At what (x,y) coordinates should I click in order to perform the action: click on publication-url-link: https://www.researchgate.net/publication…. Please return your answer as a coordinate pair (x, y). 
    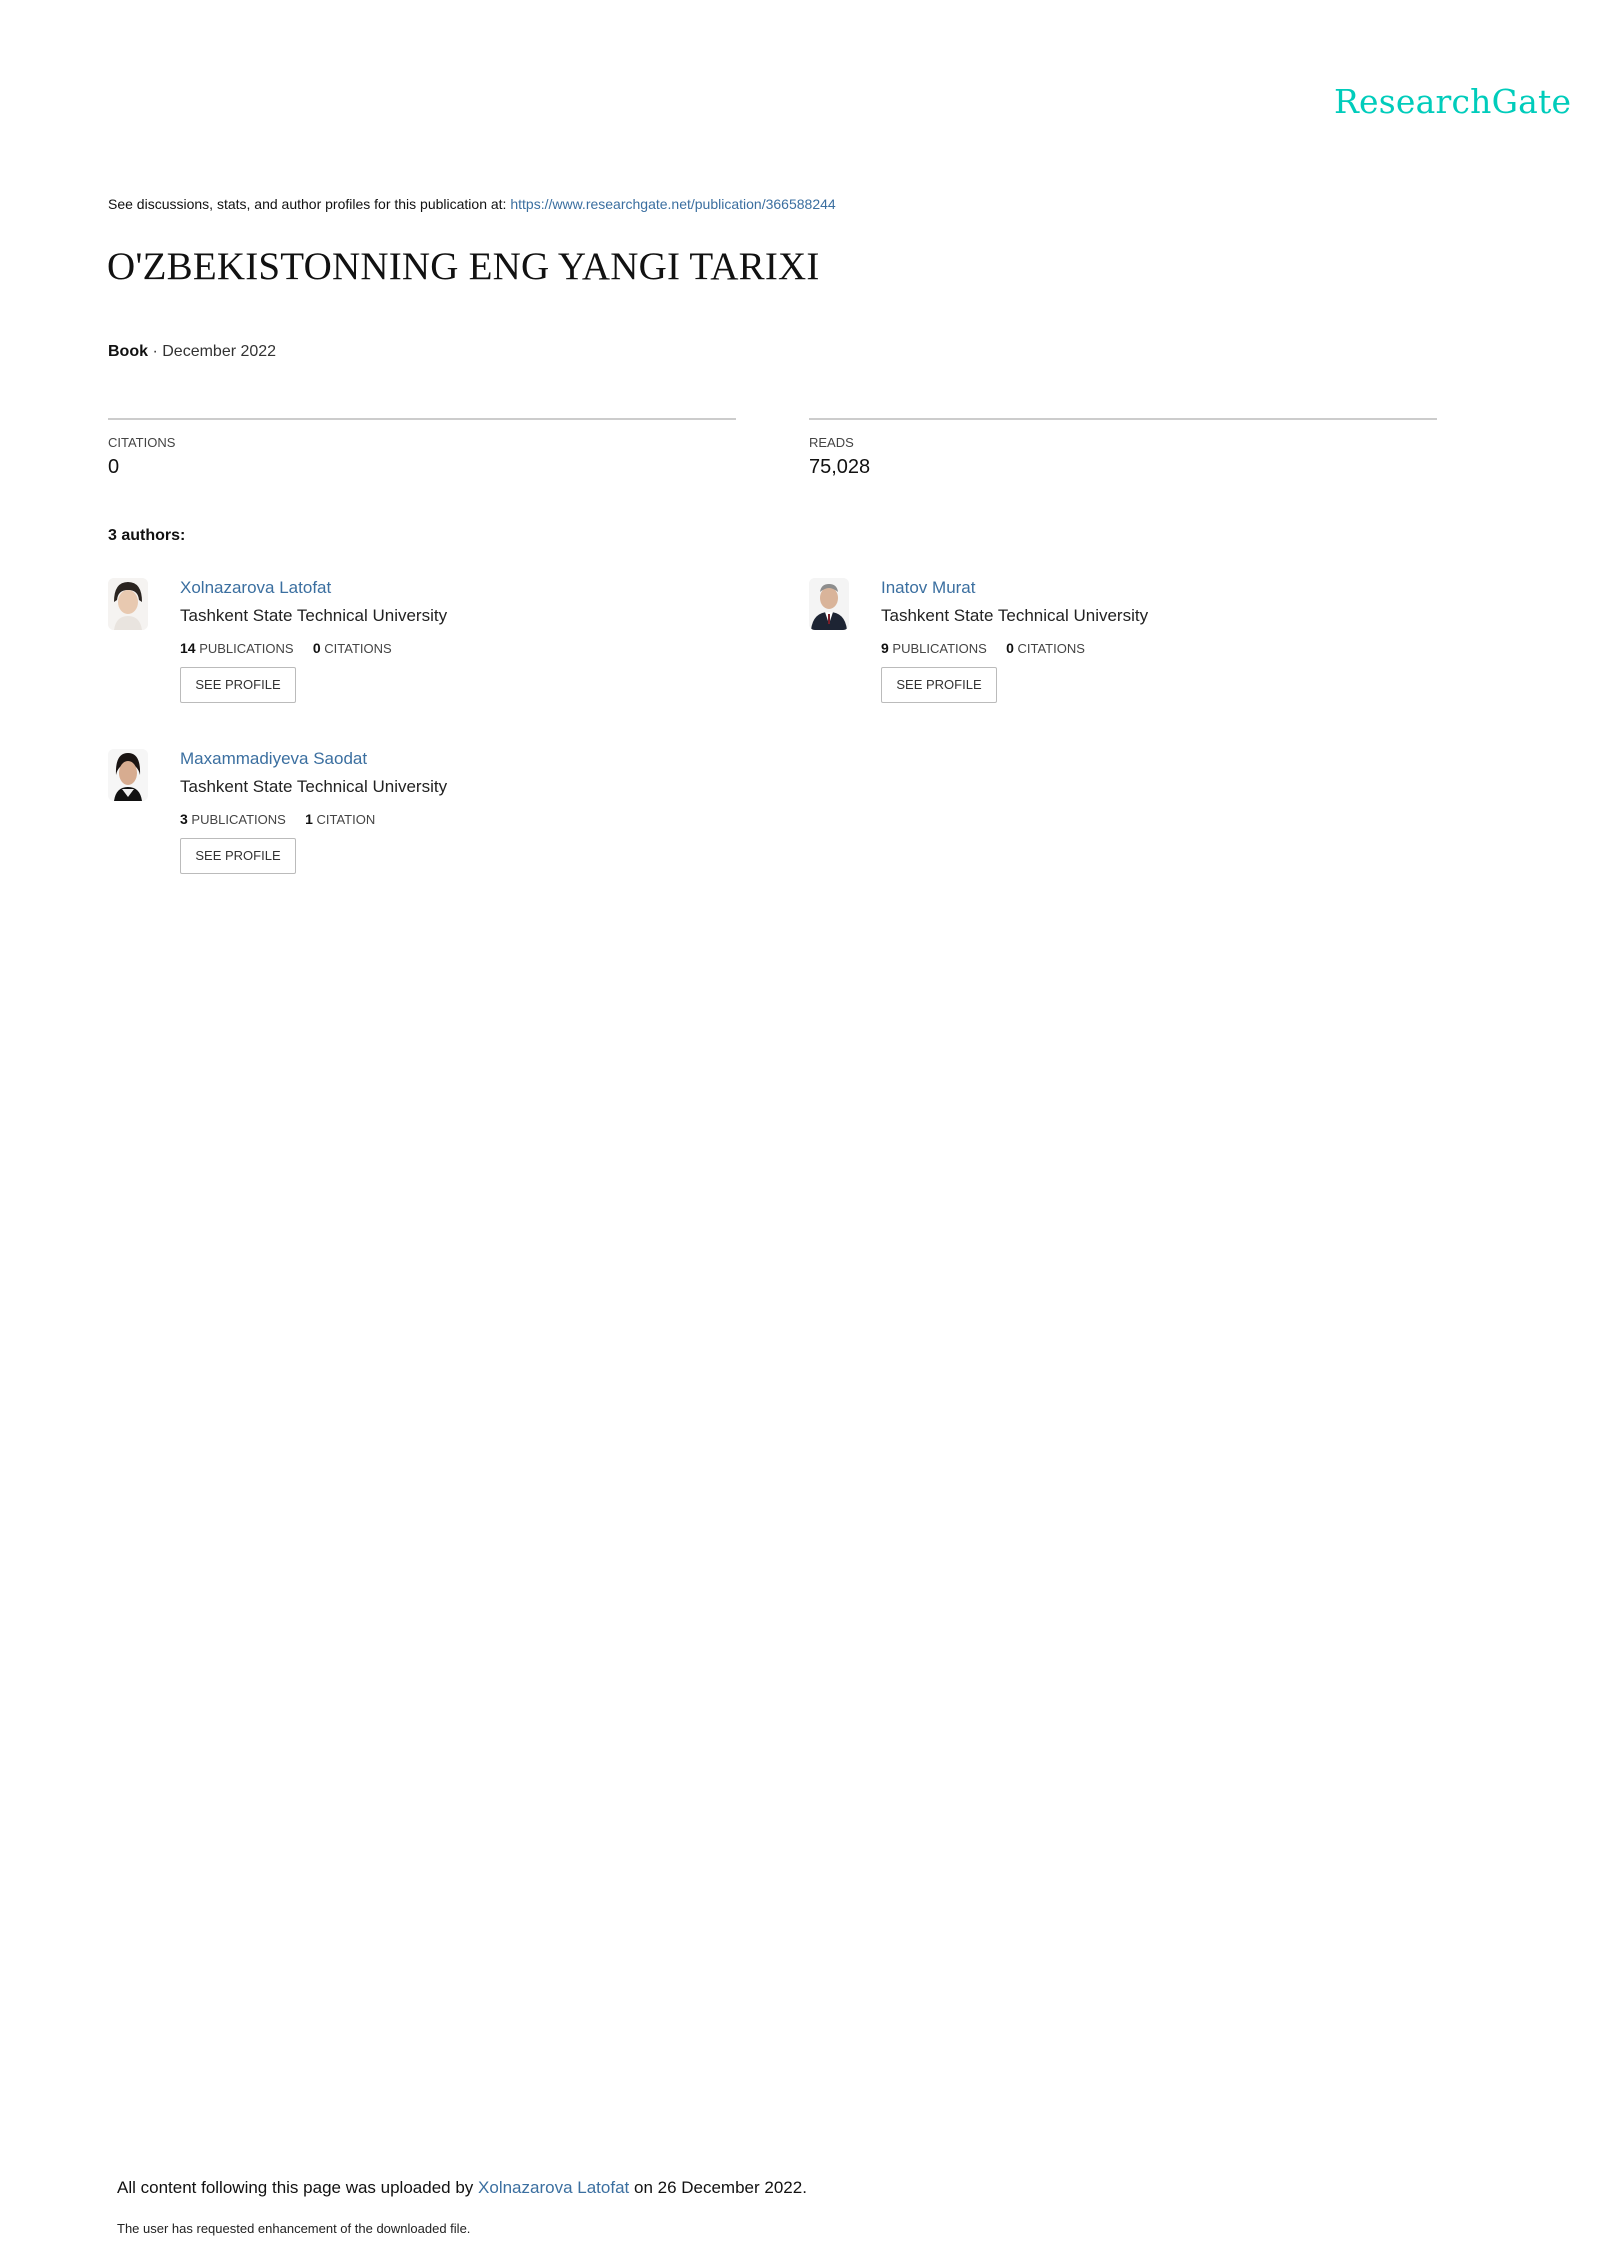
    Looking at the image, I should click on (672, 204).